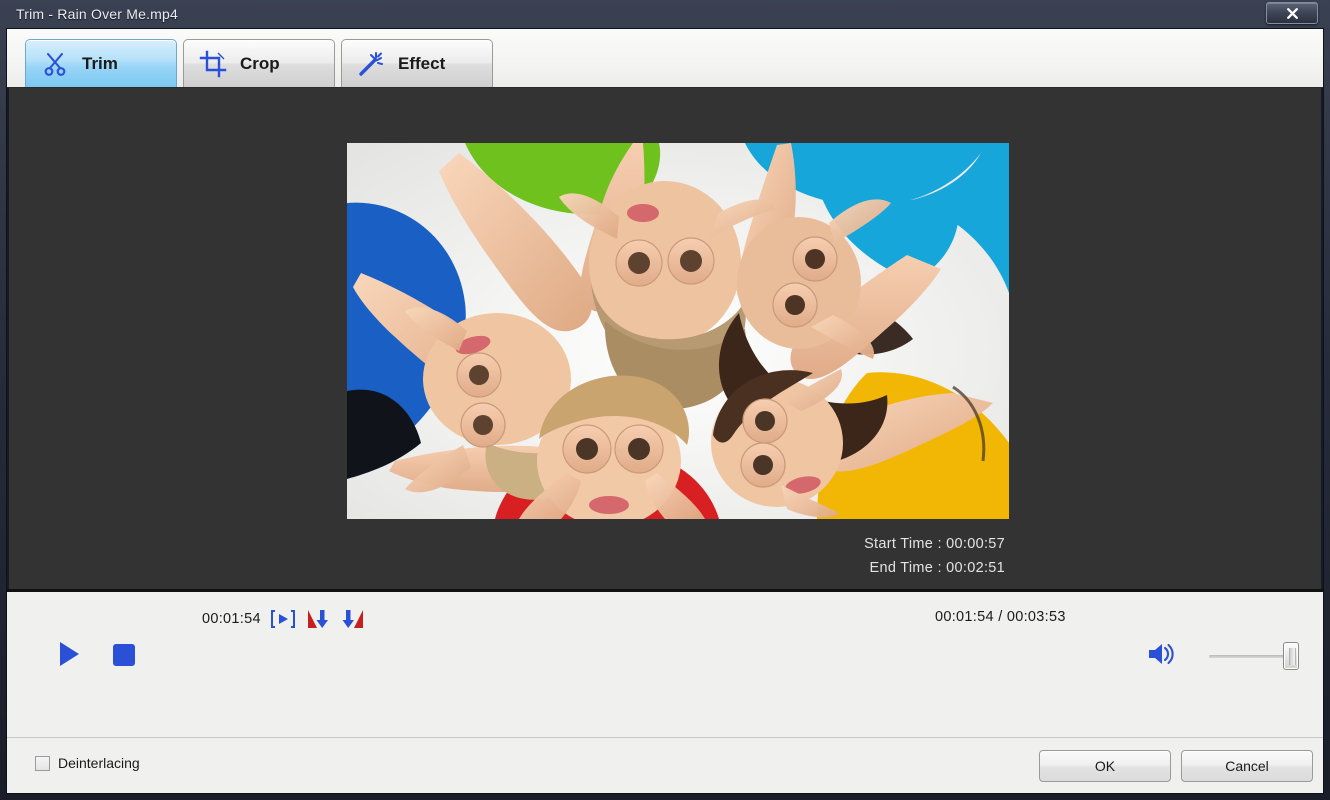 The height and width of the screenshot is (800, 1330). I want to click on deinterlacing-checkbox, so click(42, 763).